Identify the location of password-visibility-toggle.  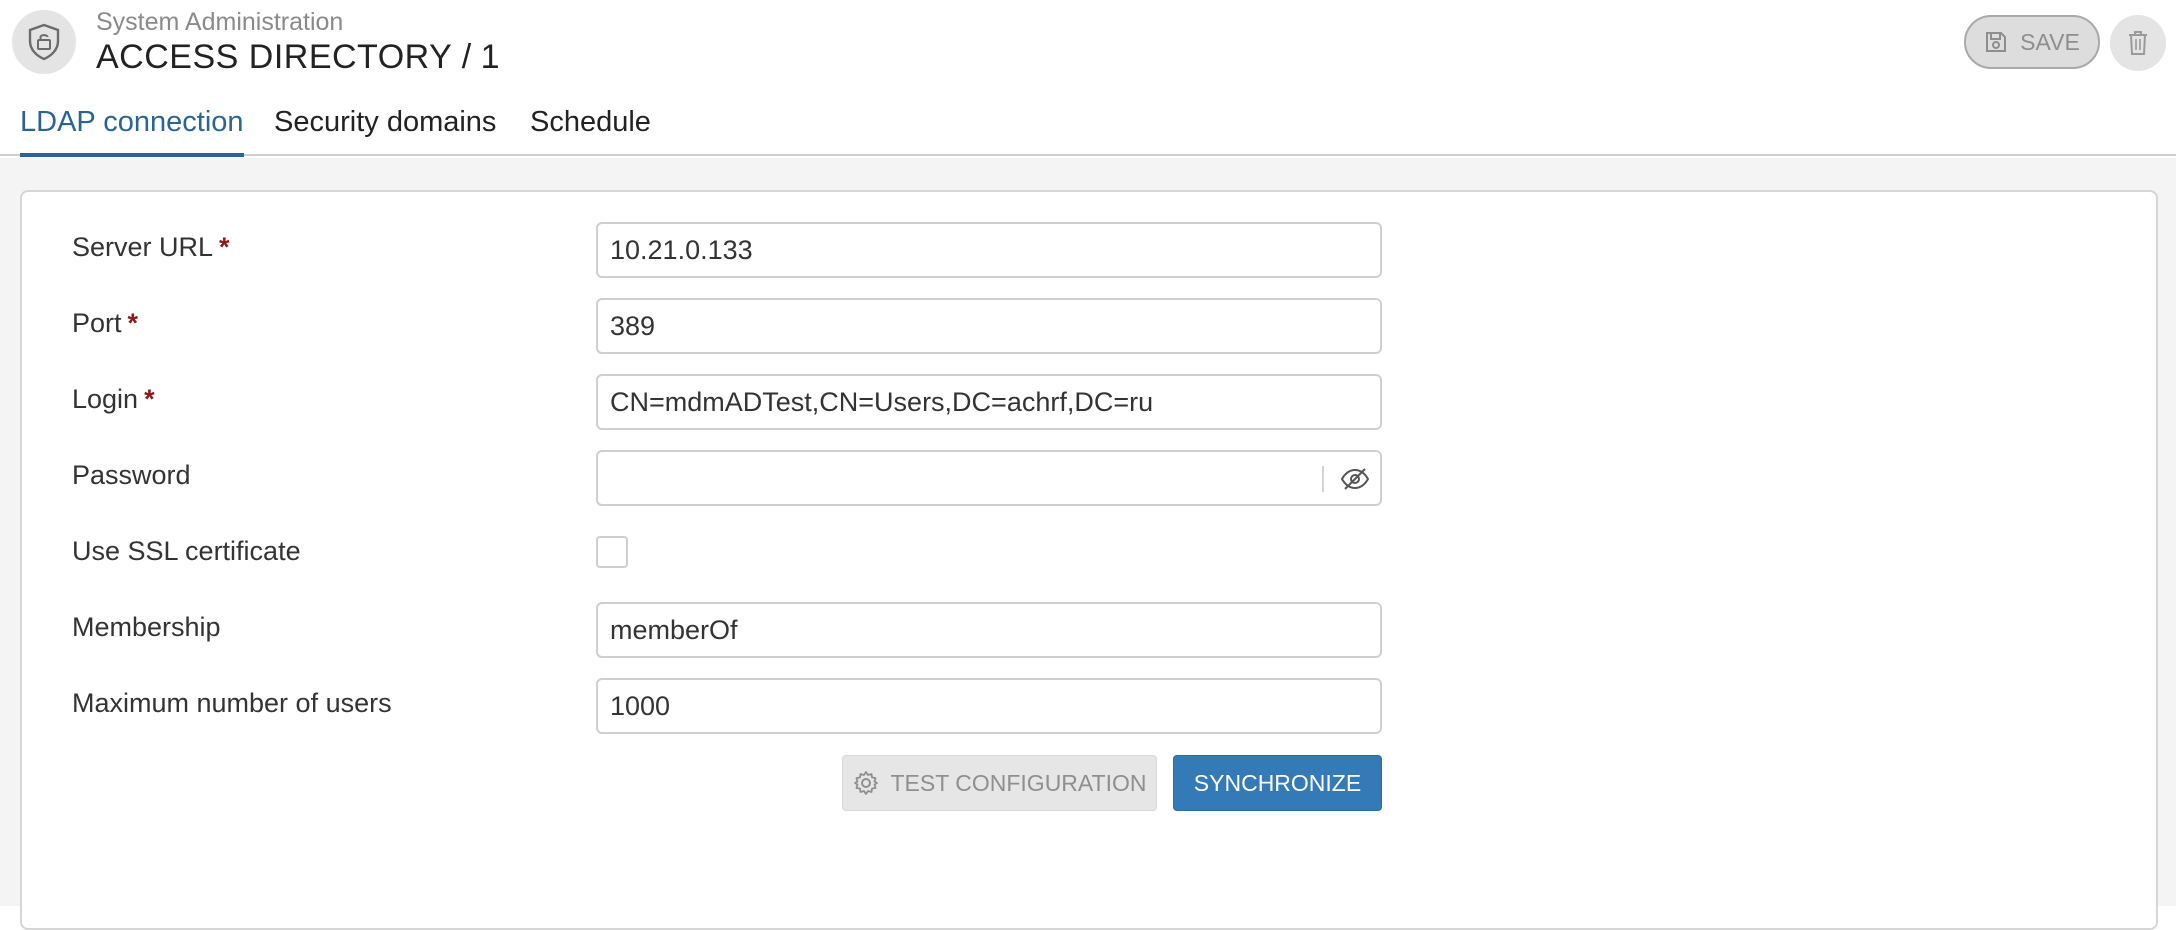
(1355, 479).